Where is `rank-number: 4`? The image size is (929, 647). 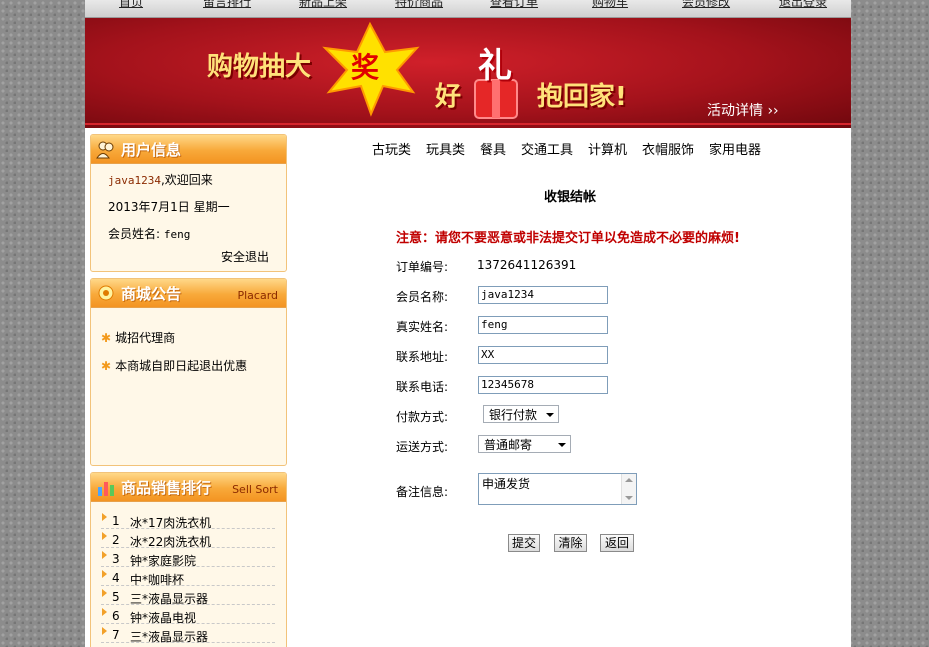
rank-number: 4 is located at coordinates (116, 578).